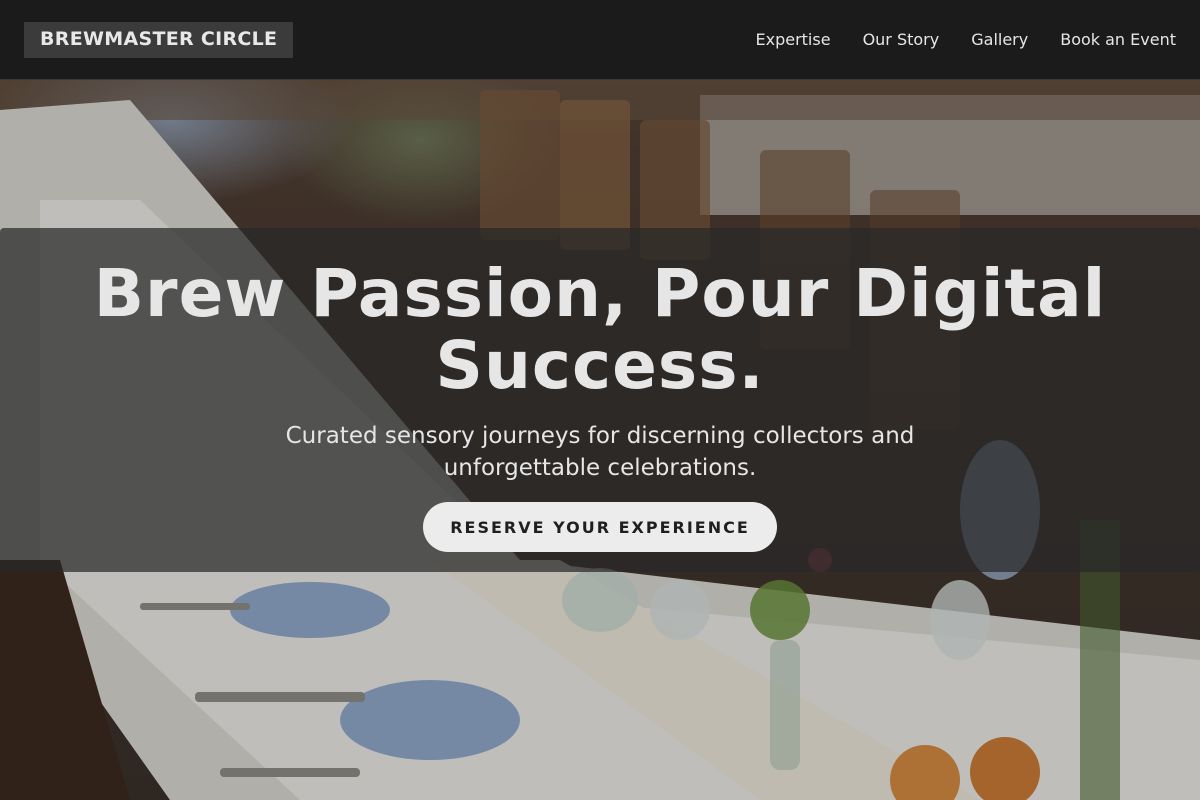  Describe the element at coordinates (600, 527) in the screenshot. I see `reserve-experience-button: RESERVE YOUR EXPERIENCE` at that location.